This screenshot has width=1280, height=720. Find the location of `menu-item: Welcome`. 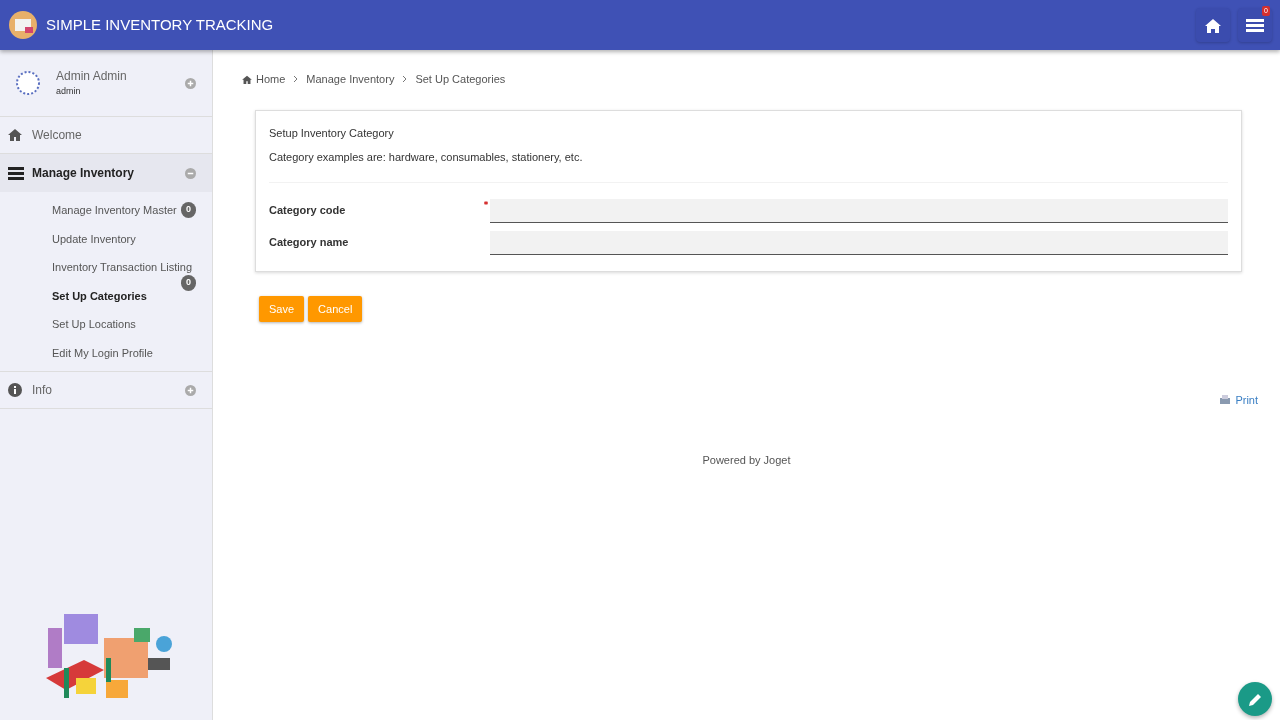

menu-item: Welcome is located at coordinates (106, 135).